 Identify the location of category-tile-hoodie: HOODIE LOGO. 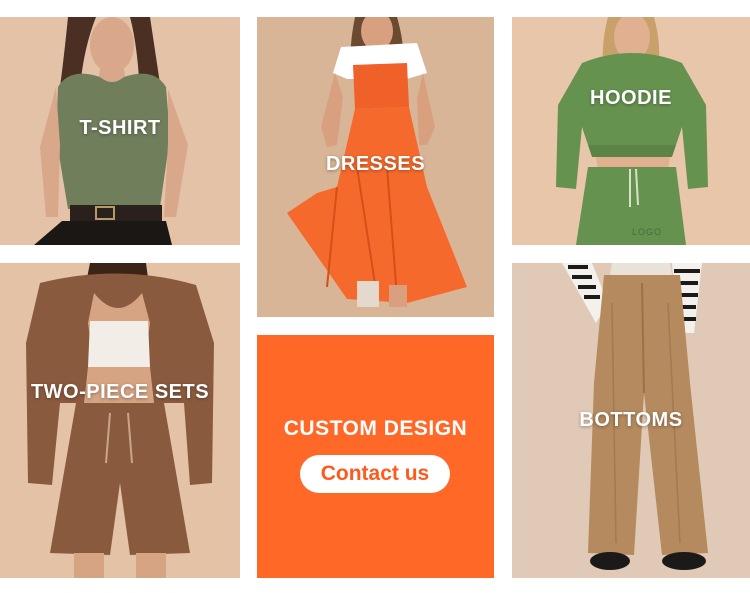
(631, 131).